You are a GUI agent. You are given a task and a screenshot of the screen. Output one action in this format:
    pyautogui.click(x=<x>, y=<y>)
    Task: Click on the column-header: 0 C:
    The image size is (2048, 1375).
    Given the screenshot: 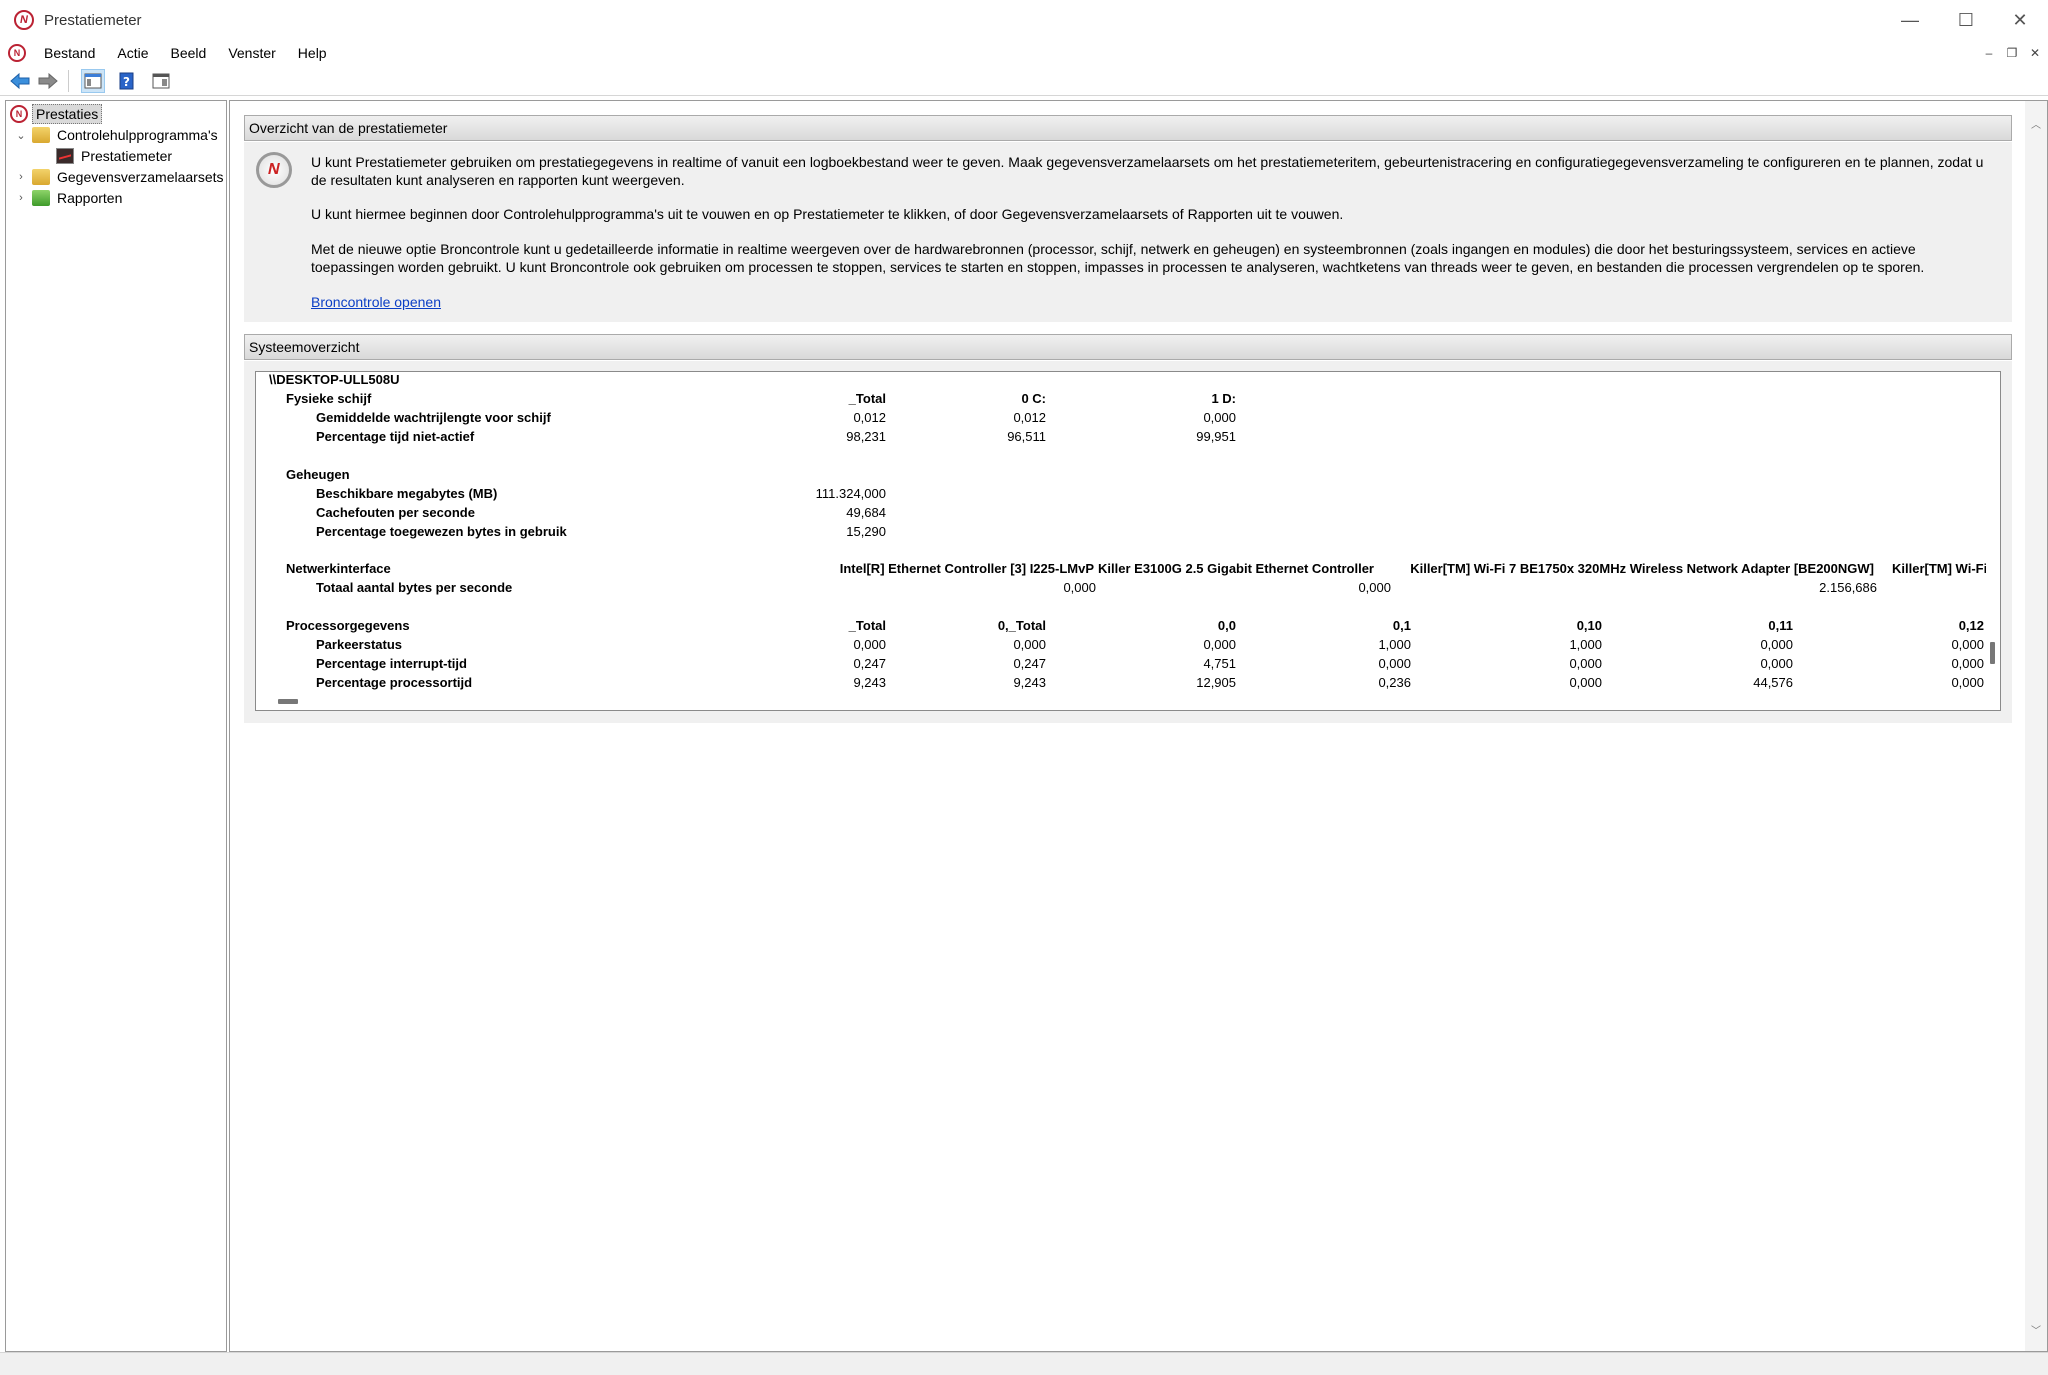 What is the action you would take?
    pyautogui.click(x=1033, y=398)
    